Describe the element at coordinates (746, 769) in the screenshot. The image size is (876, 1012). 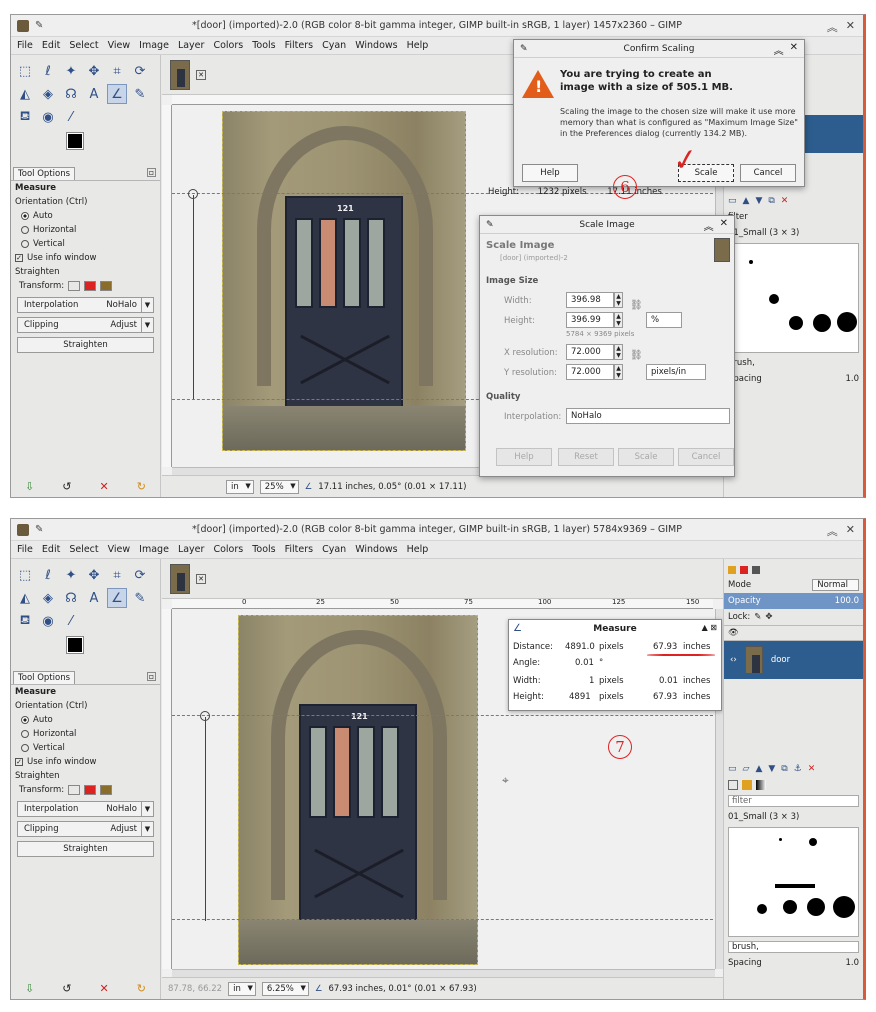
I see `folder-icon: ▱` at that location.